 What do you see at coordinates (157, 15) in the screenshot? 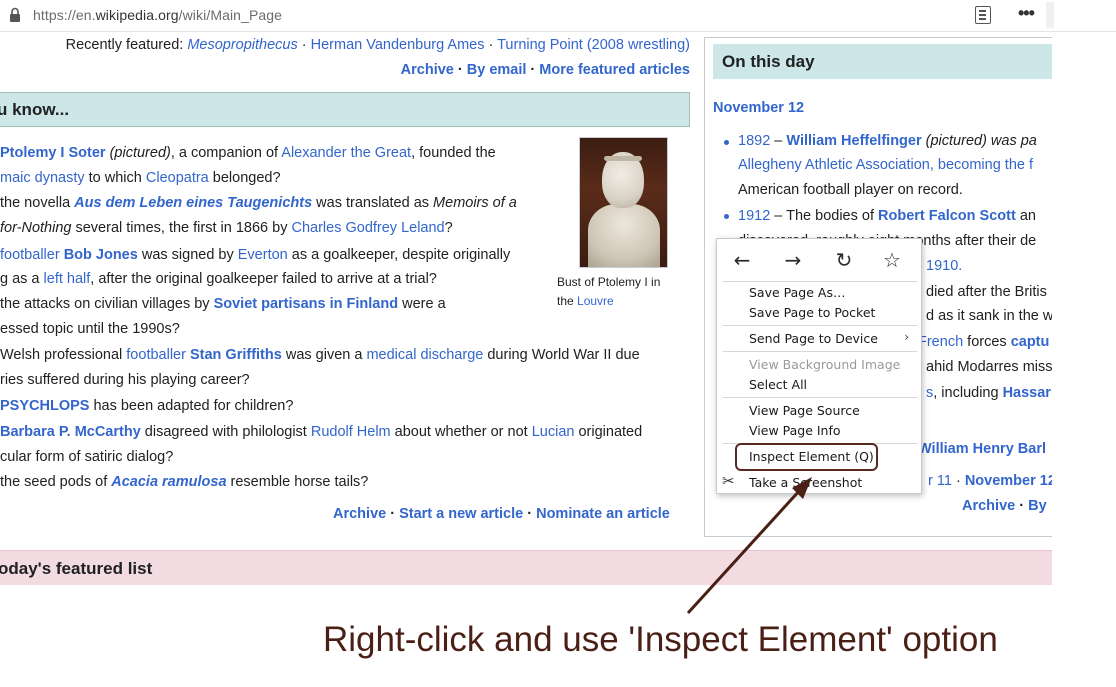
I see `address-bar: https://en.wikipedia.org/wiki/Main_Page` at bounding box center [157, 15].